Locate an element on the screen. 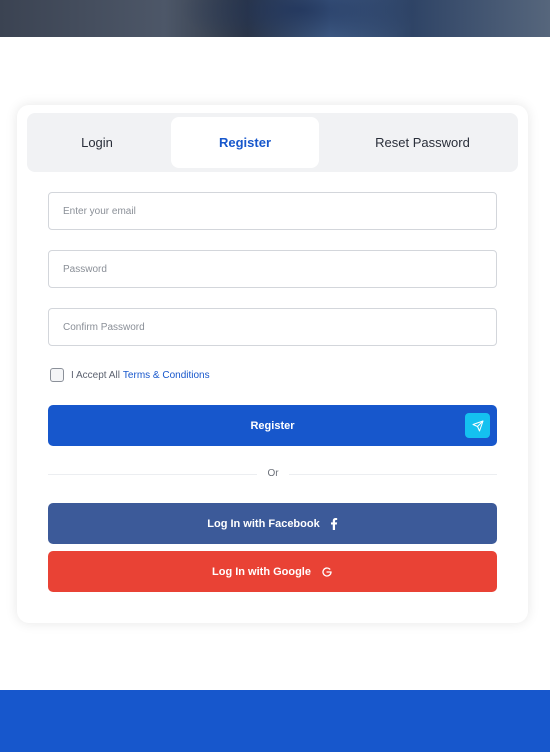  facebook-label: Log In with Facebook is located at coordinates (263, 523).